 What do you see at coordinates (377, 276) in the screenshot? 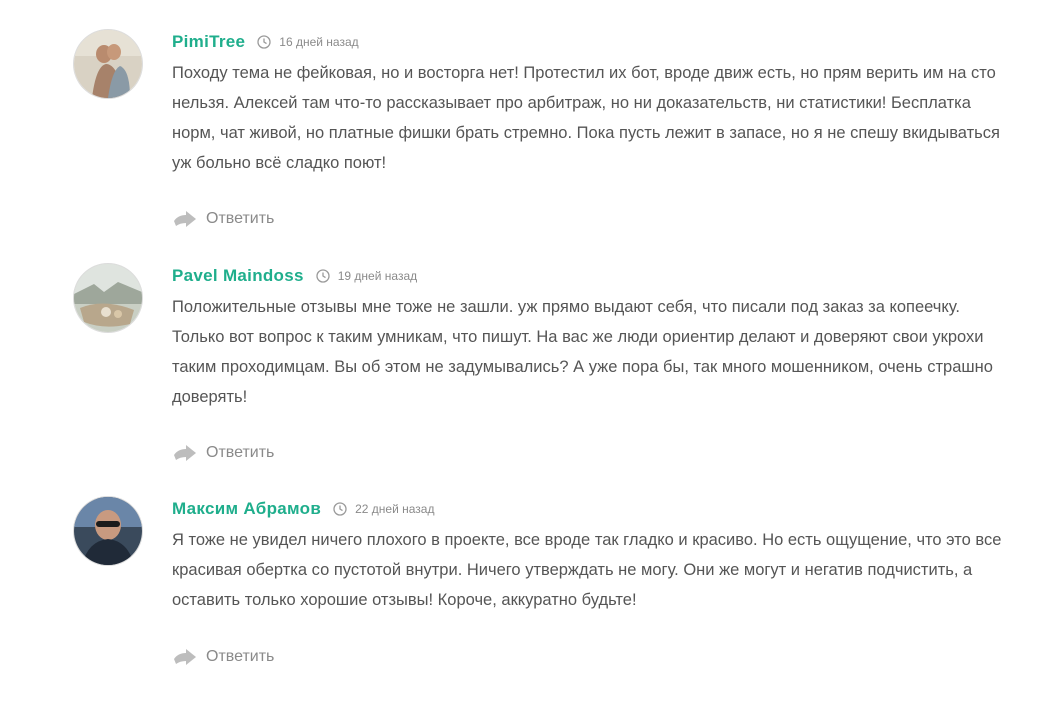
I see `comment-date: 19 дней назад` at bounding box center [377, 276].